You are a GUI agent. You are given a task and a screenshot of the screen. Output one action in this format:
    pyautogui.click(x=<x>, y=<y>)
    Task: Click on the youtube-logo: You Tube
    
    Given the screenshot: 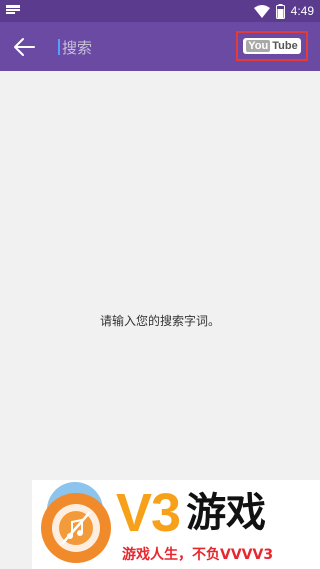 What is the action you would take?
    pyautogui.click(x=272, y=46)
    